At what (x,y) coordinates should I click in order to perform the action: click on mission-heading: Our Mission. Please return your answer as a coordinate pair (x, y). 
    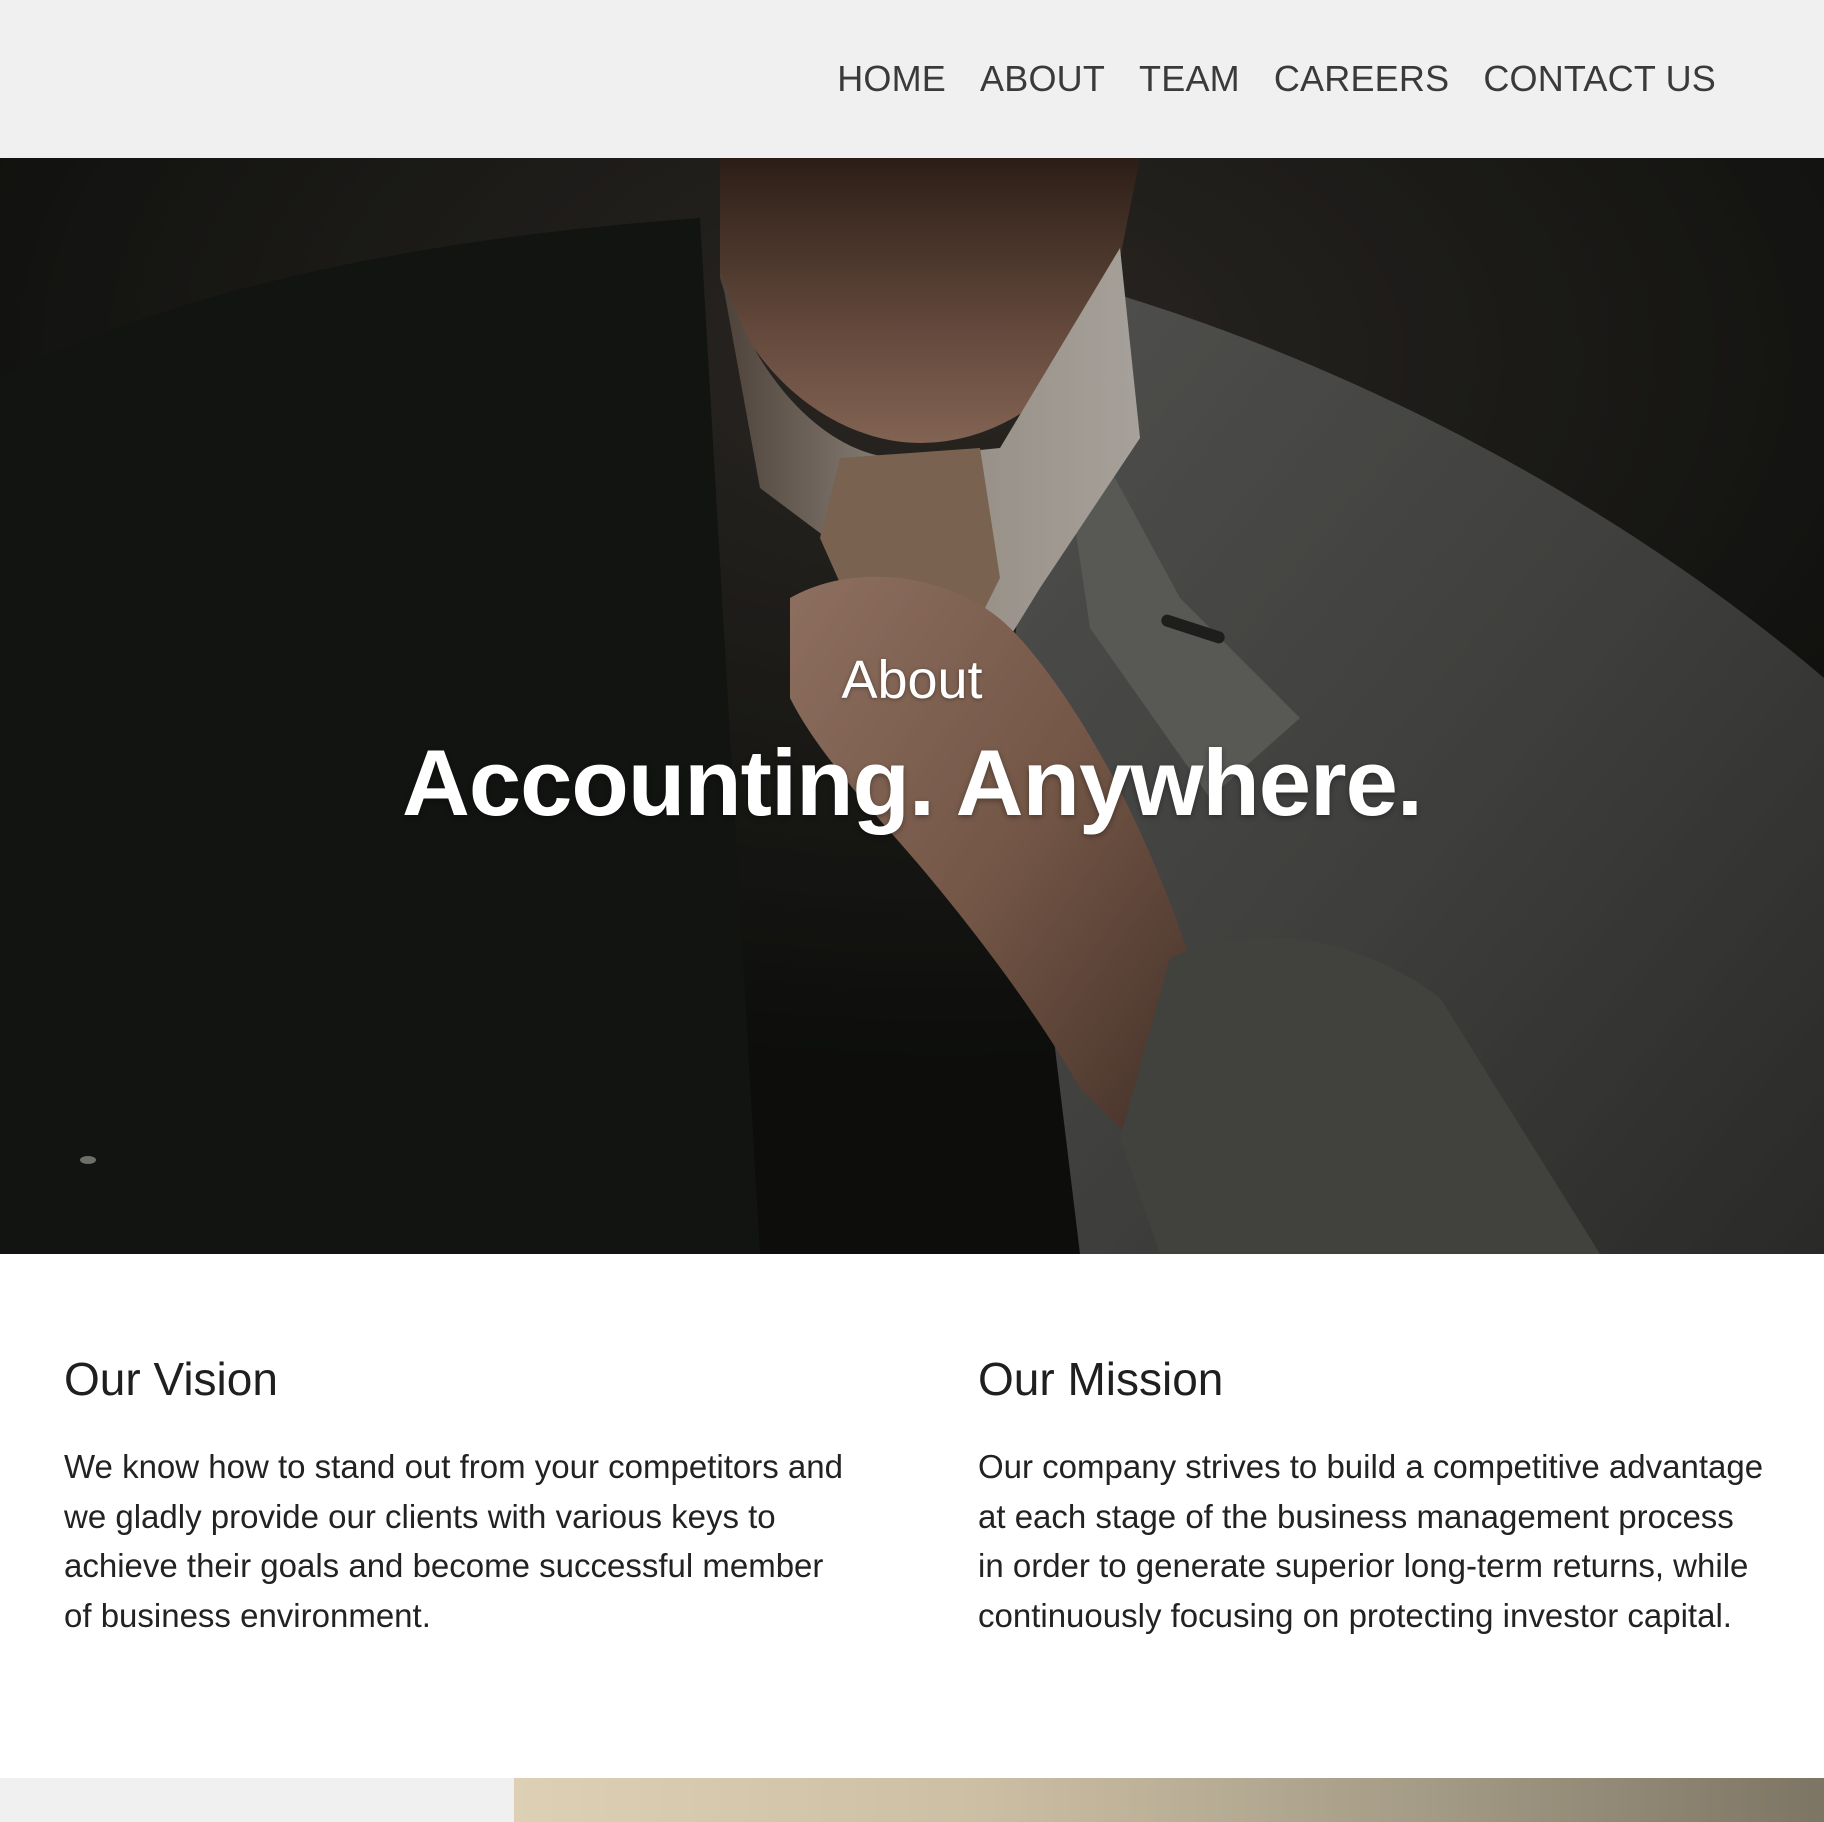
    Looking at the image, I should click on (1101, 1379).